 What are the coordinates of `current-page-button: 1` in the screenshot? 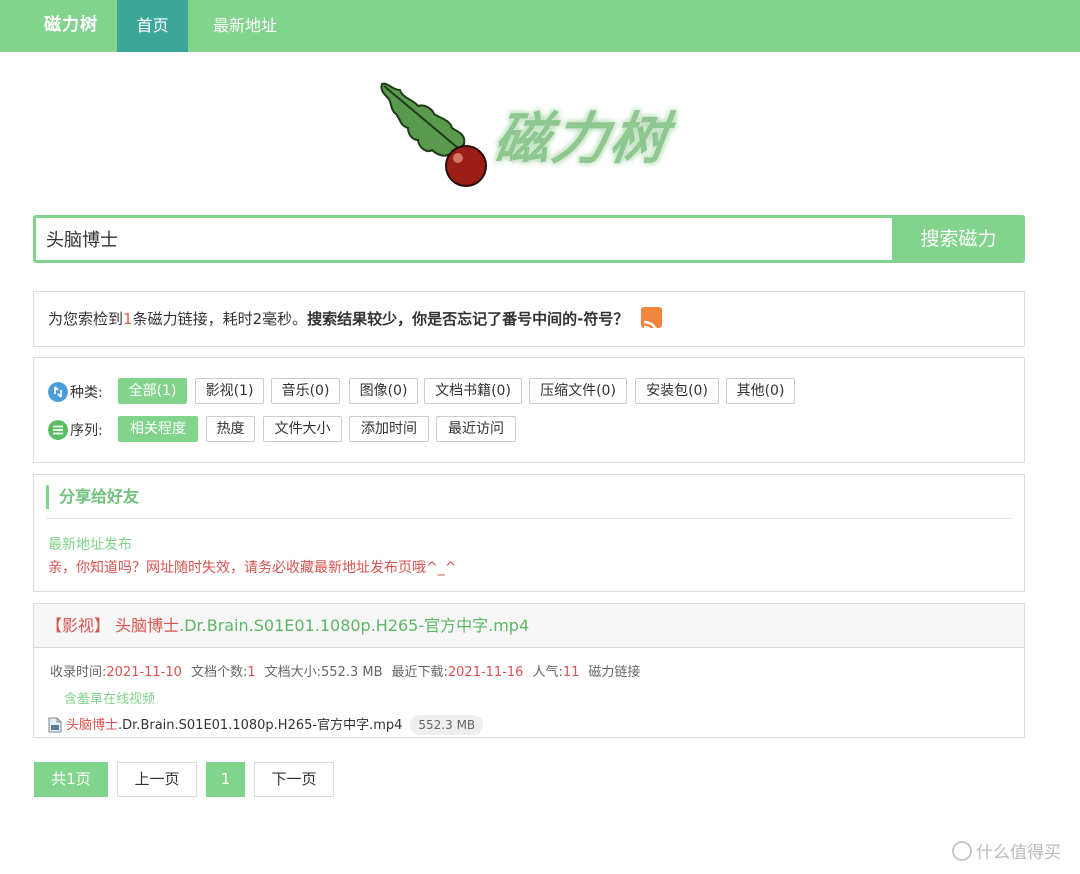 It's located at (225, 779).